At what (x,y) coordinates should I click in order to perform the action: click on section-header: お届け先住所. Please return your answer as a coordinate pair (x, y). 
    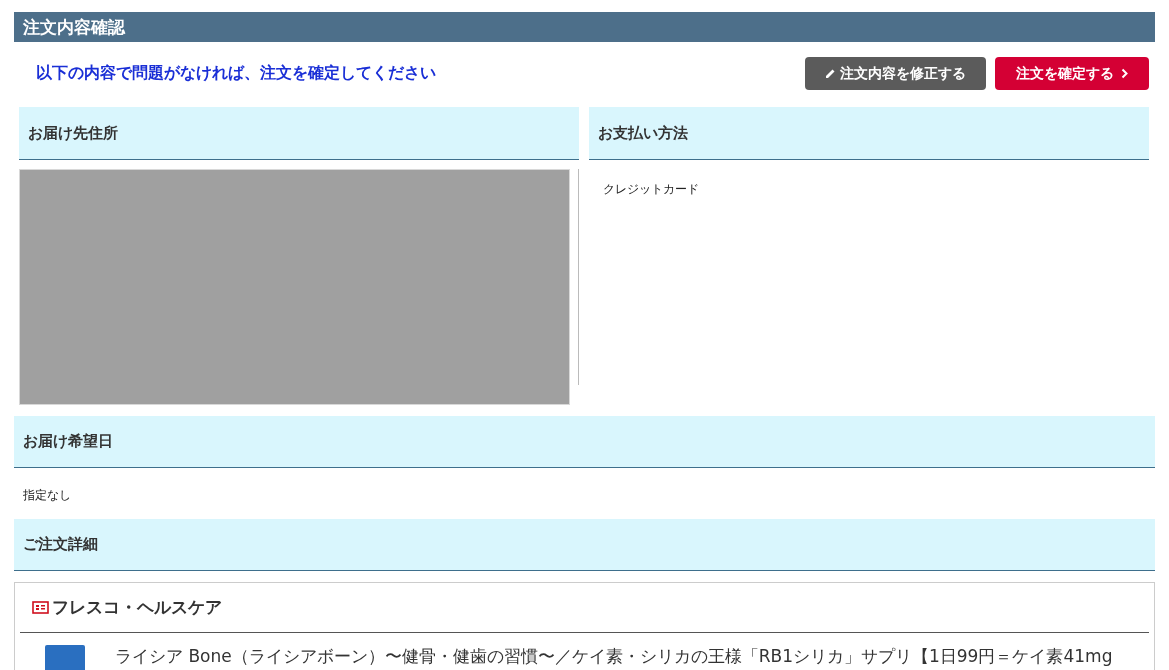
    Looking at the image, I should click on (299, 133).